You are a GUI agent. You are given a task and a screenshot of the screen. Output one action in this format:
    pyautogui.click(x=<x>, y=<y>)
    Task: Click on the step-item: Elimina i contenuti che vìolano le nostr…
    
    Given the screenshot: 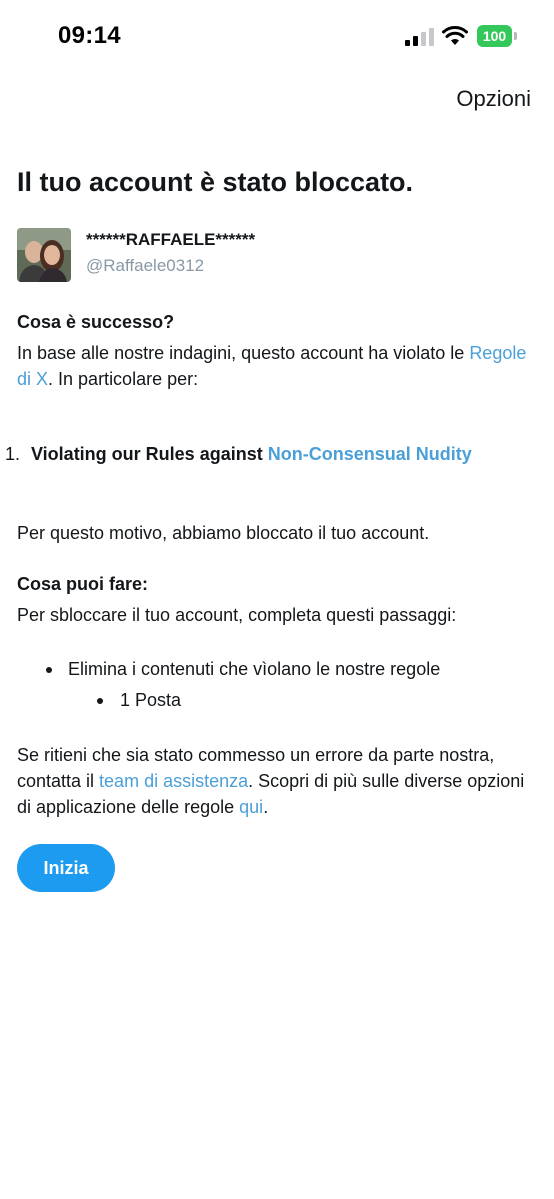 What is the action you would take?
    pyautogui.click(x=254, y=669)
    